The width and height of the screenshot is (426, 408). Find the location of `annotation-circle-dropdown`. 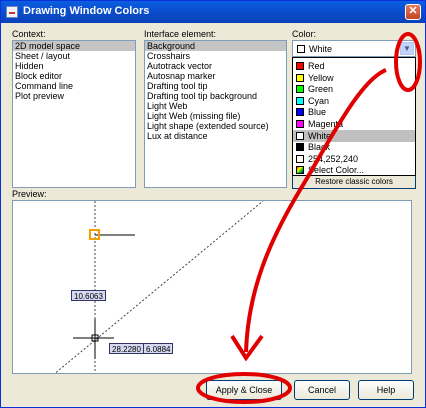

annotation-circle-dropdown is located at coordinates (408, 62).